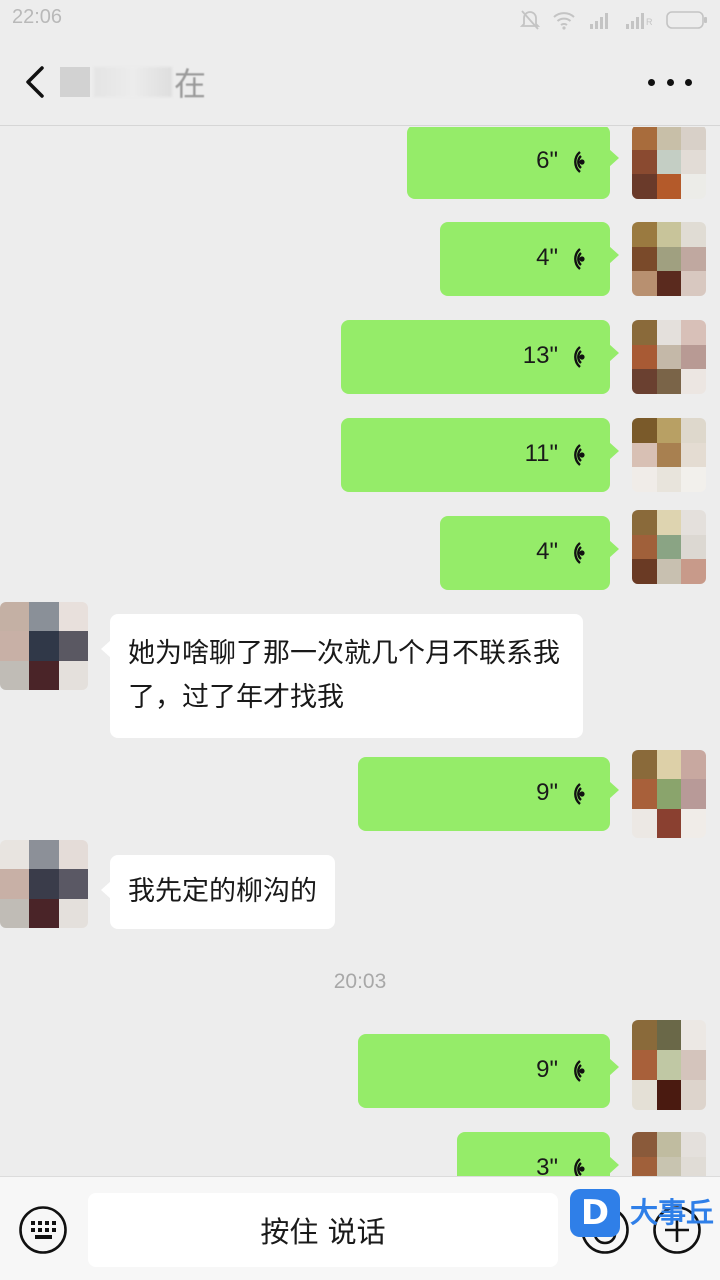  What do you see at coordinates (649, 22) in the screenshot?
I see `svg-text: R` at bounding box center [649, 22].